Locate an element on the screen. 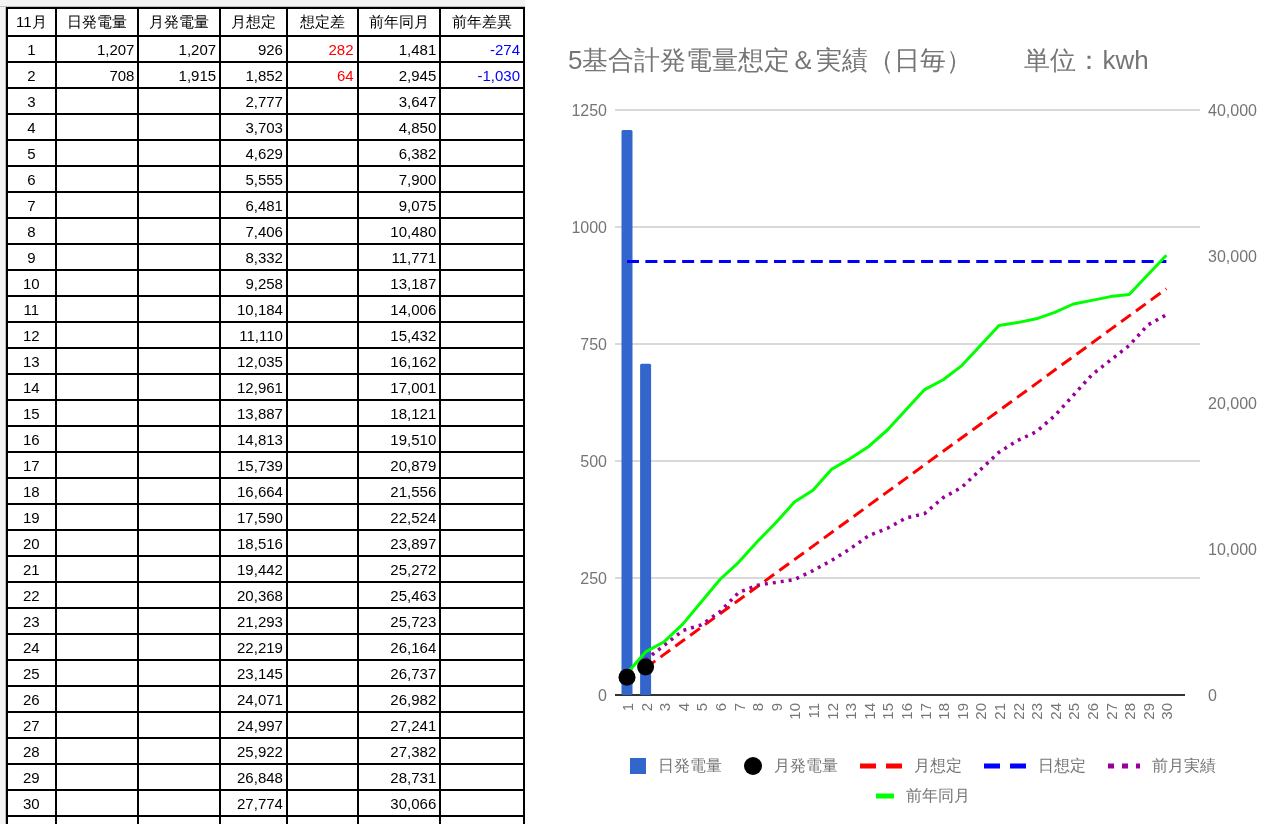  table-cell: 21,556 is located at coordinates (399, 491).